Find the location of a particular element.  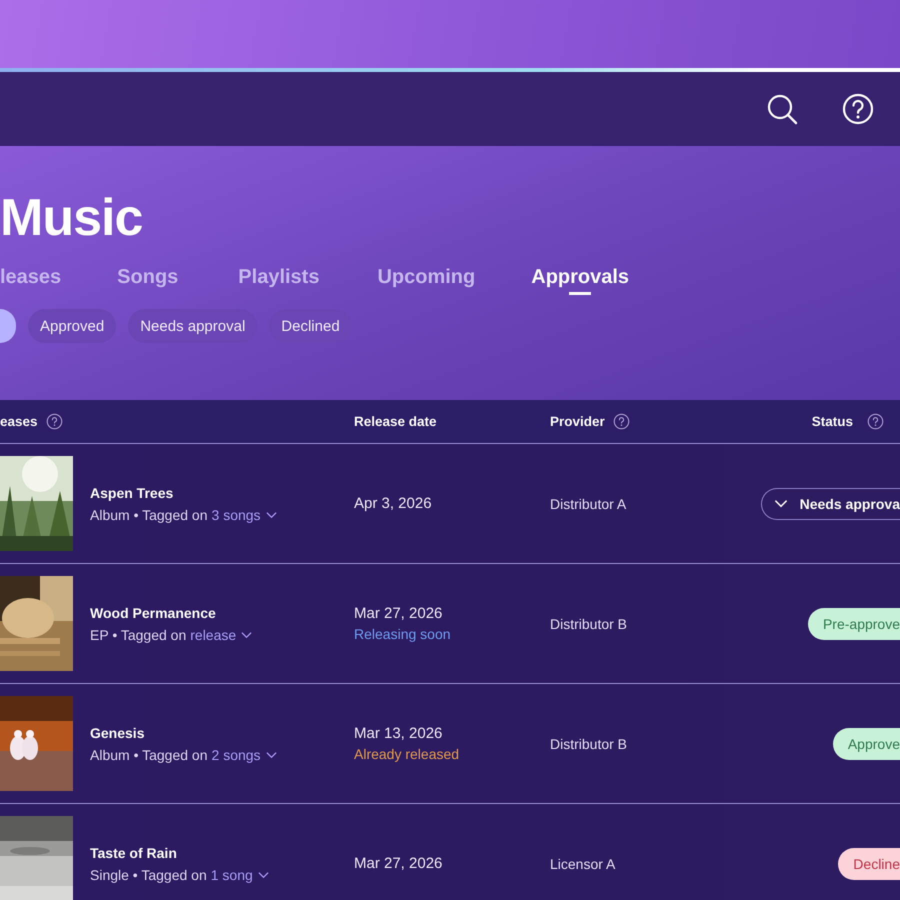

tagged-link: release is located at coordinates (221, 634).